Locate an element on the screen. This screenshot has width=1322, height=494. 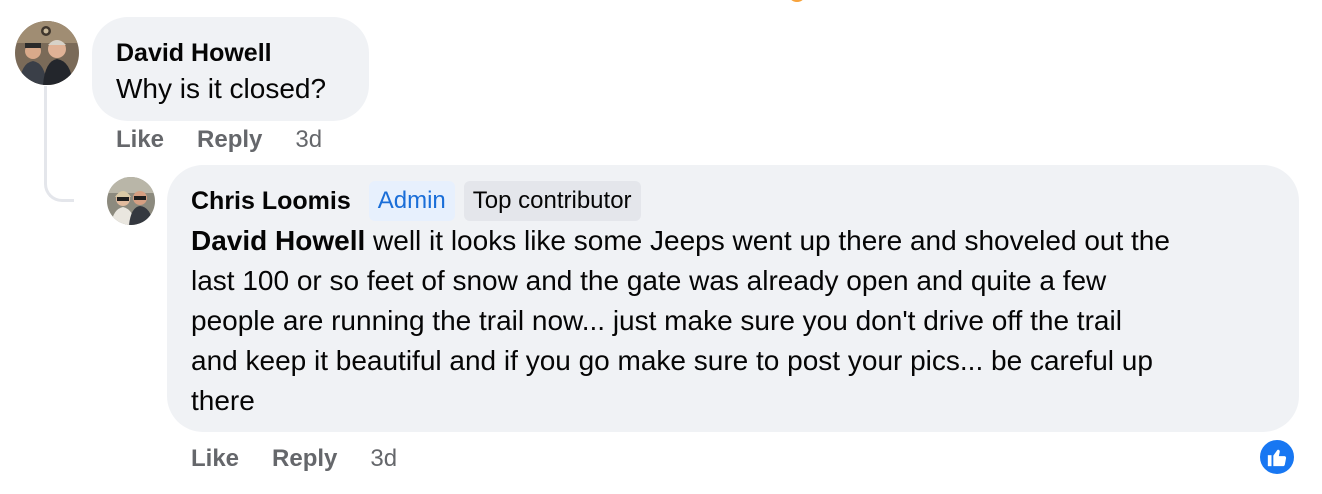
notification-dot is located at coordinates (797, 1).